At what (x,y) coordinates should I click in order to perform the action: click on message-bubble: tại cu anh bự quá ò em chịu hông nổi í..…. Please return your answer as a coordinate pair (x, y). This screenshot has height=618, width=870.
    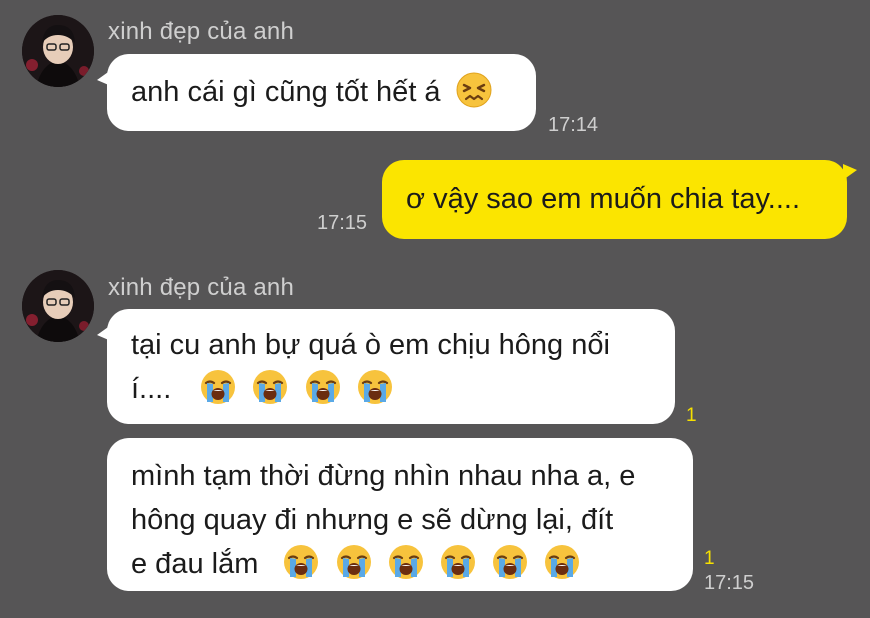
    Looking at the image, I should click on (386, 366).